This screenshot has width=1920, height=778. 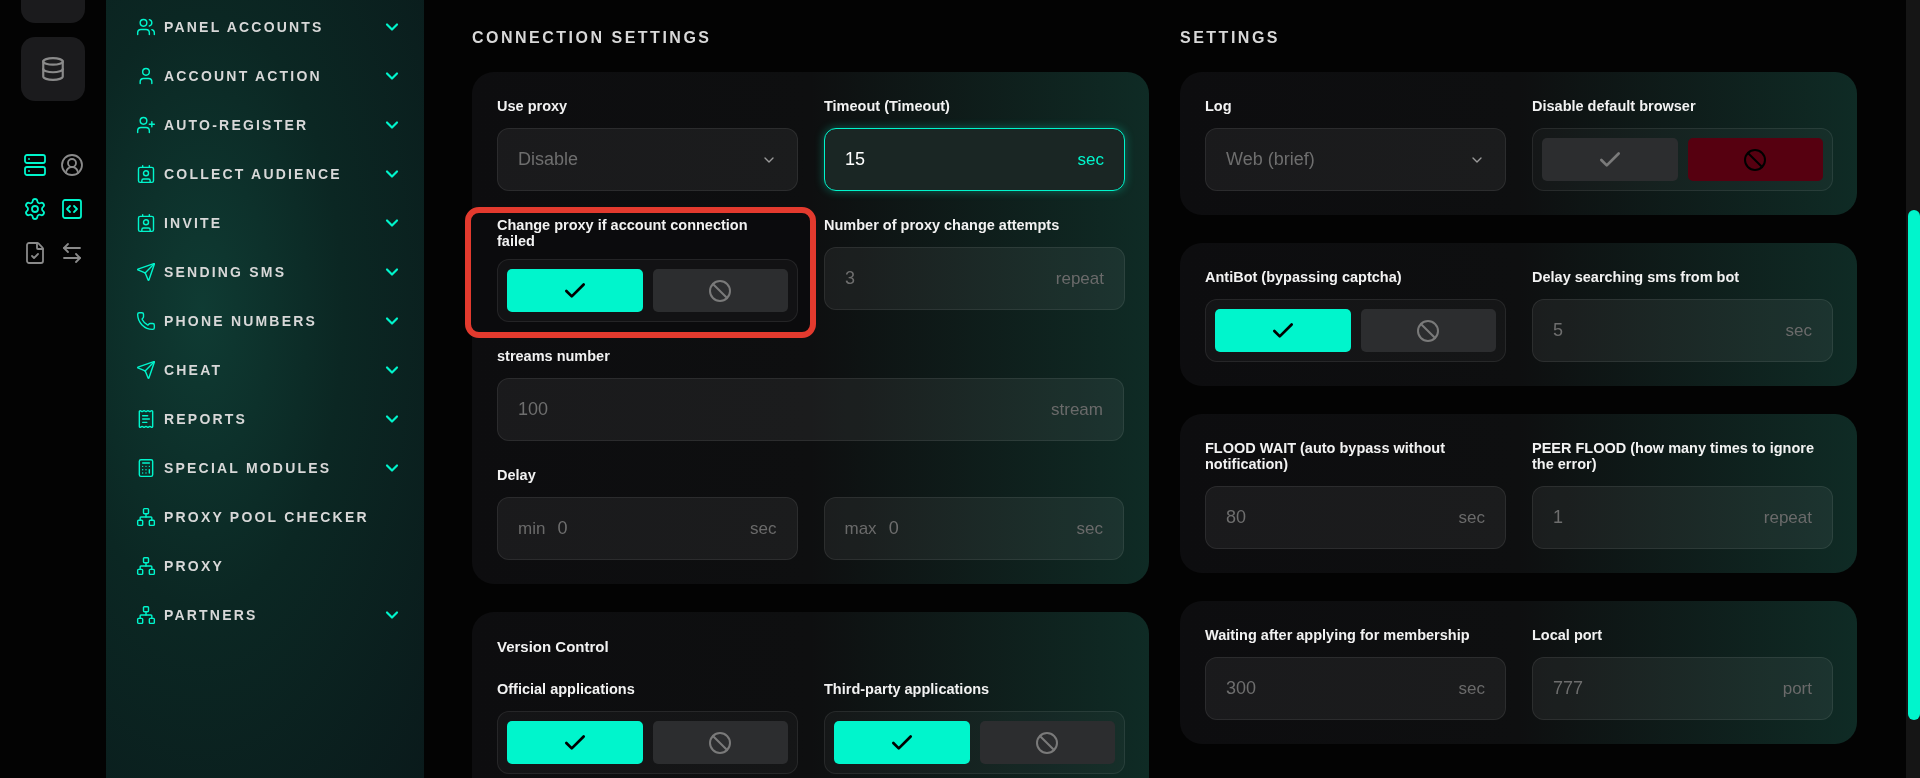 What do you see at coordinates (592, 38) in the screenshot?
I see `section-title: CONNECTION SETTINGS` at bounding box center [592, 38].